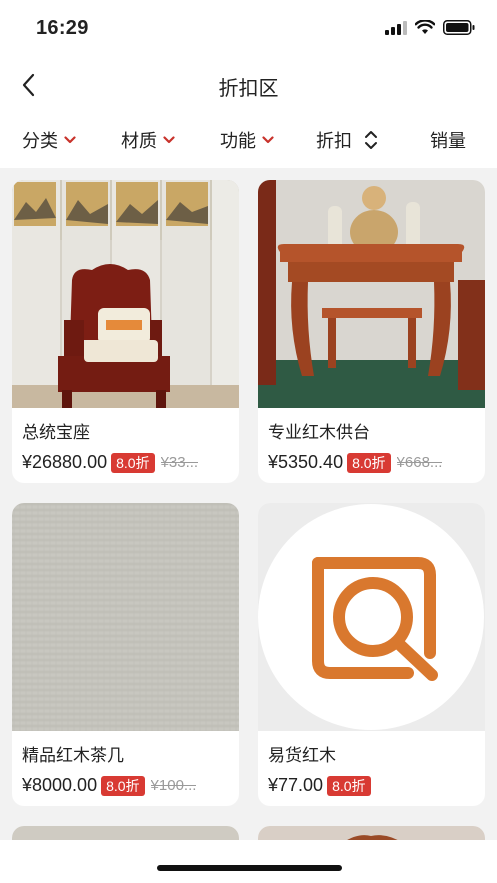 The width and height of the screenshot is (497, 883). I want to click on filter-material: 材质, so click(148, 140).